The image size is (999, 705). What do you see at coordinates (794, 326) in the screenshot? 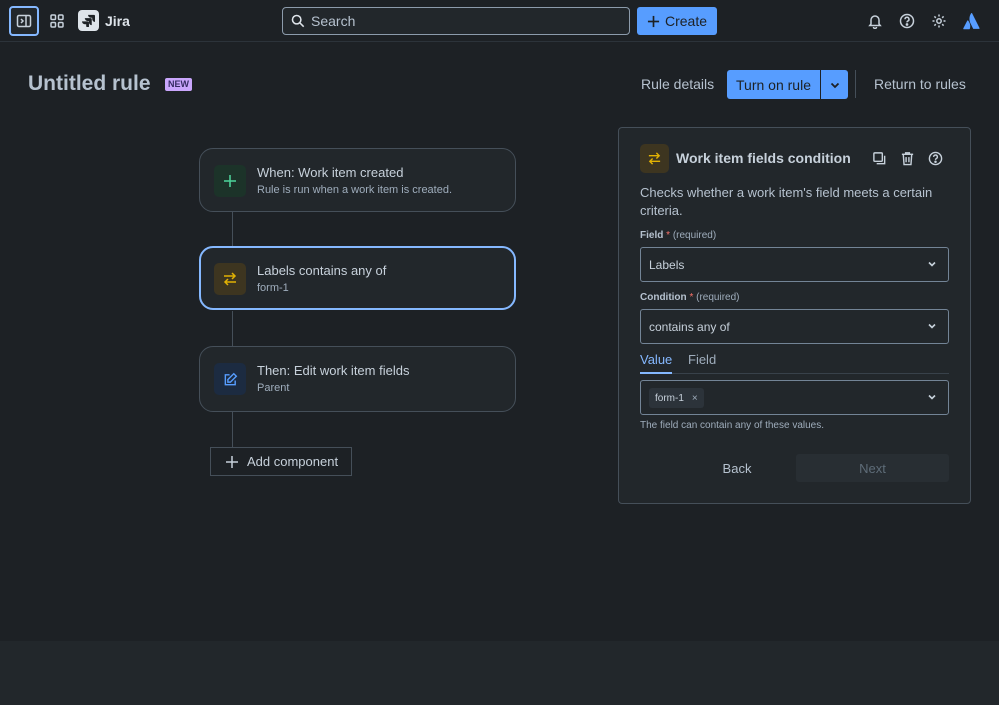
I see `condition-select: contains any of` at bounding box center [794, 326].